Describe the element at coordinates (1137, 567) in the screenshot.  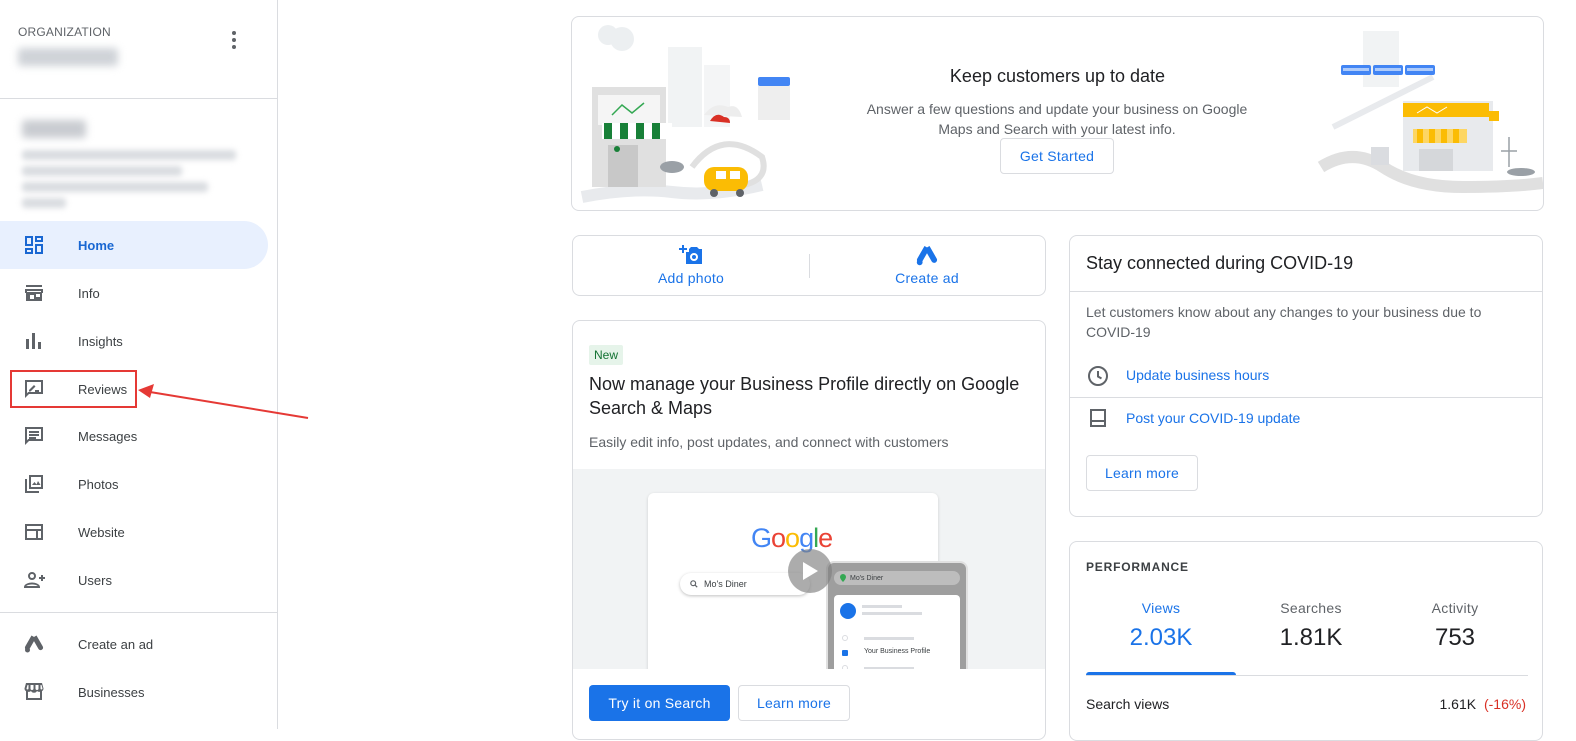
I see `performance-label: PERFORMANCE` at that location.